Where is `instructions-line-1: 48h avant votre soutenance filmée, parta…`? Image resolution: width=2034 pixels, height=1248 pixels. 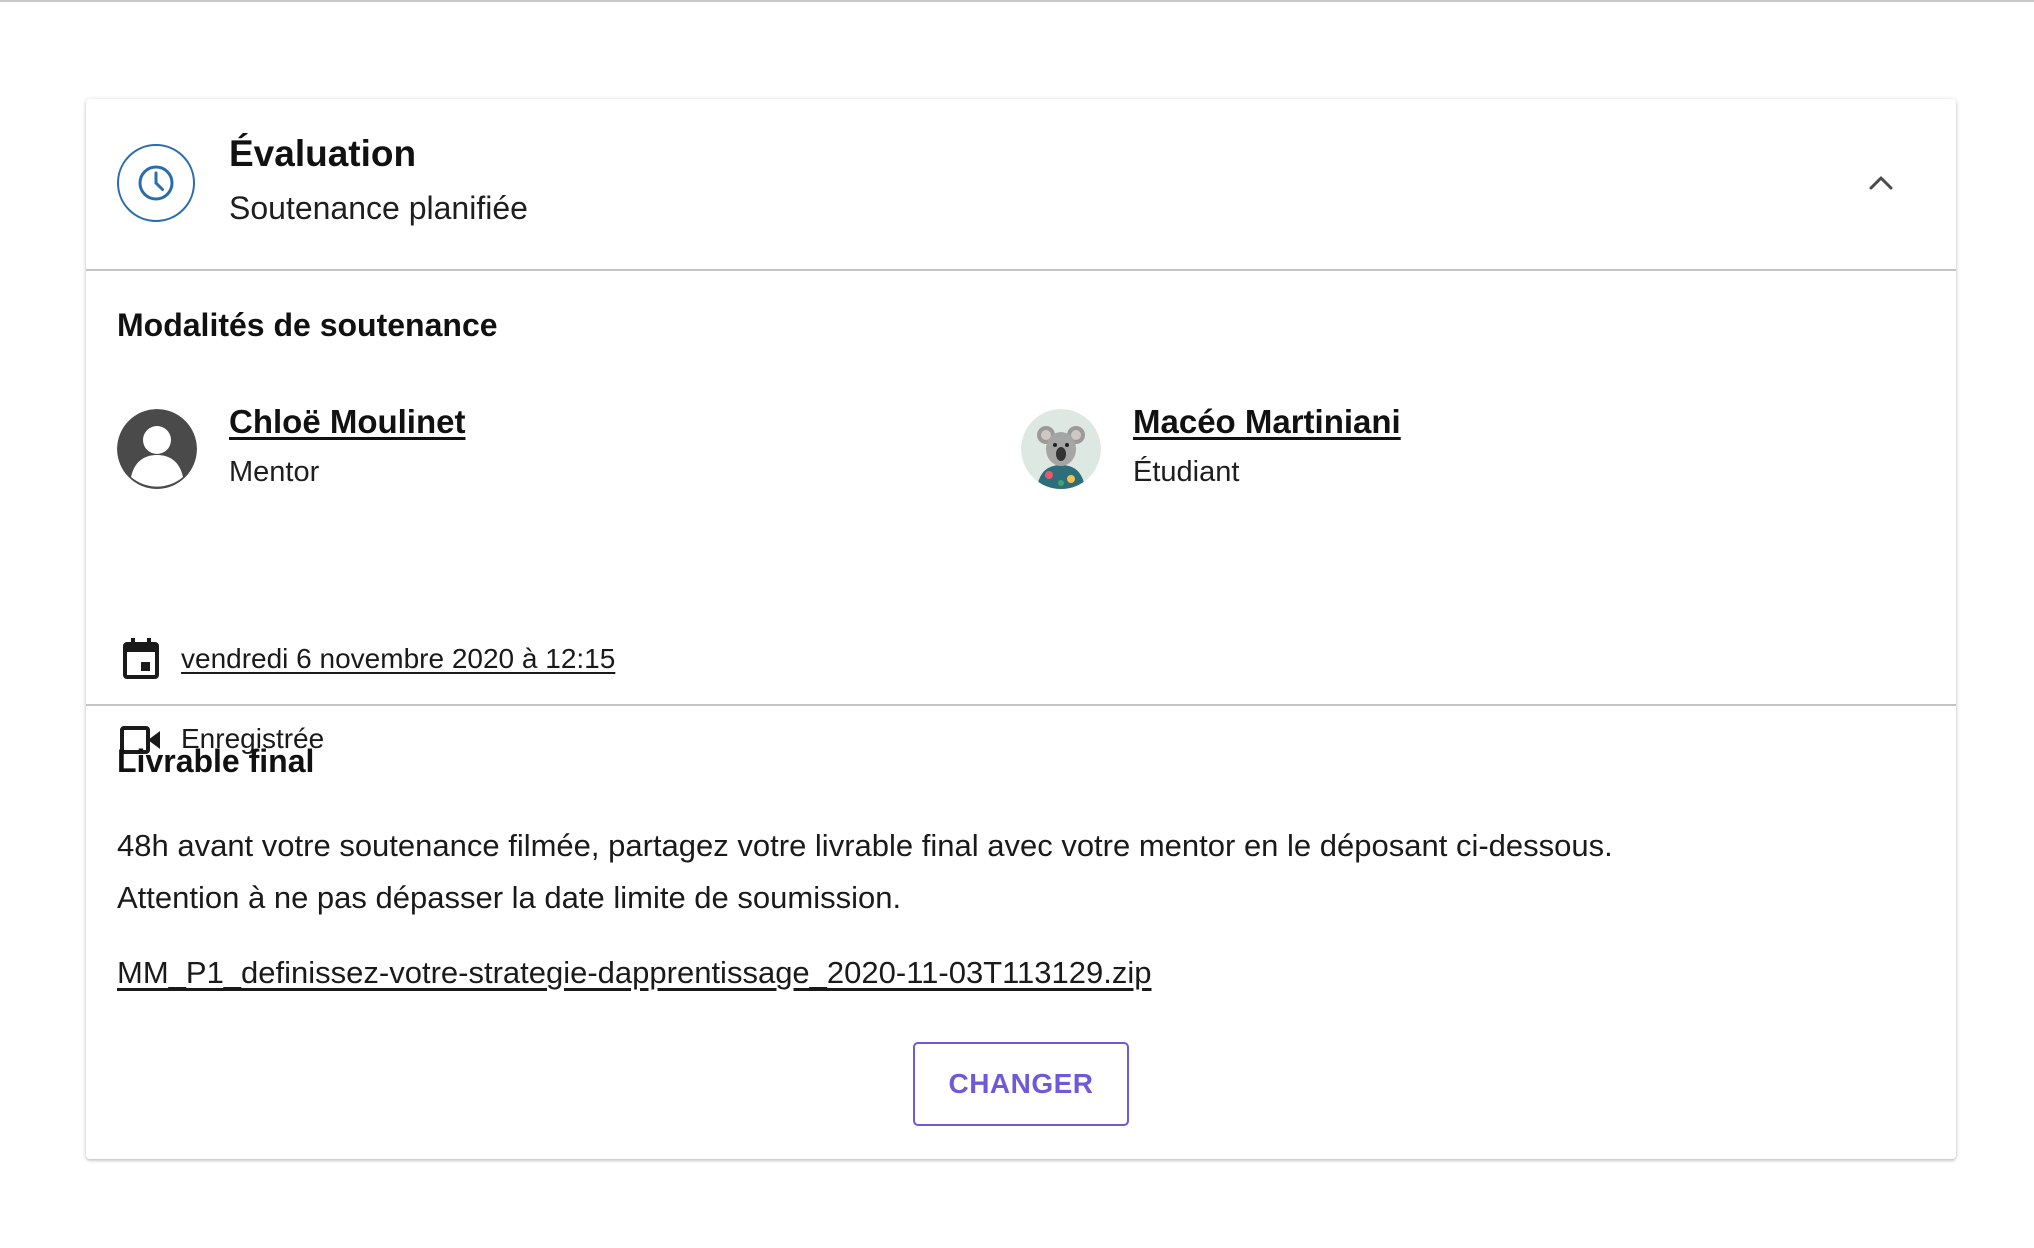 instructions-line-1: 48h avant votre soutenance filmée, parta… is located at coordinates (865, 845).